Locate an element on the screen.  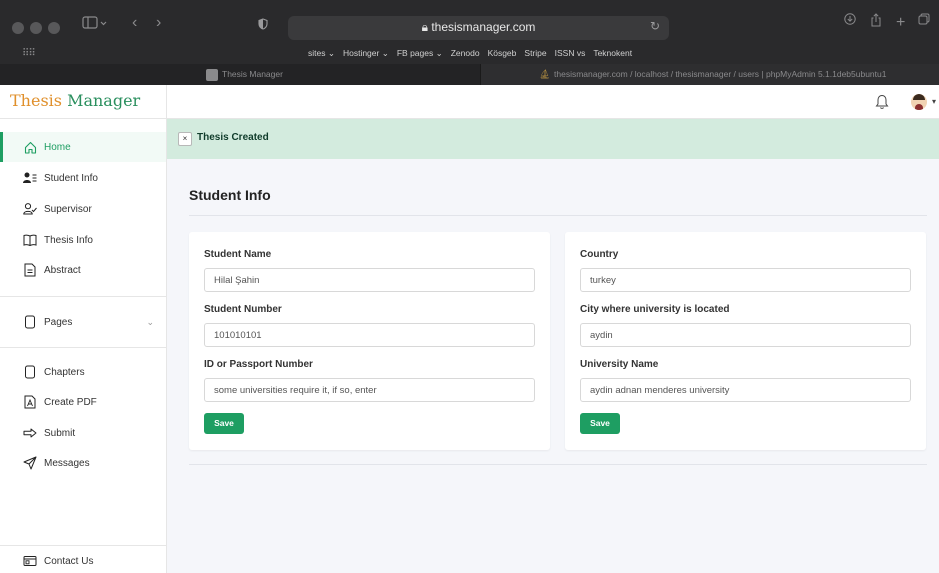
avatar is located at coordinates (919, 102).